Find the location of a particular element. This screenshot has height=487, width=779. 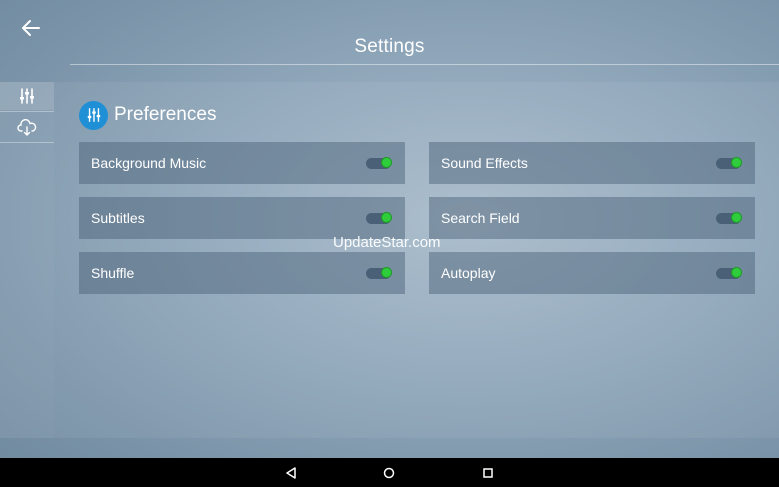

nav-back-button is located at coordinates (291, 473).